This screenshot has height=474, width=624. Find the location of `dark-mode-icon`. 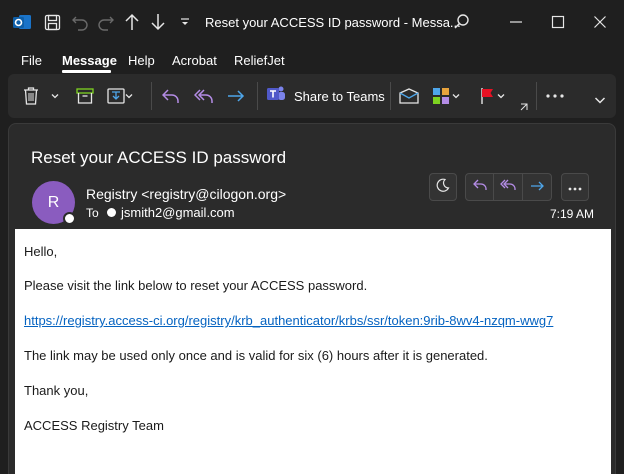

dark-mode-icon is located at coordinates (443, 187).